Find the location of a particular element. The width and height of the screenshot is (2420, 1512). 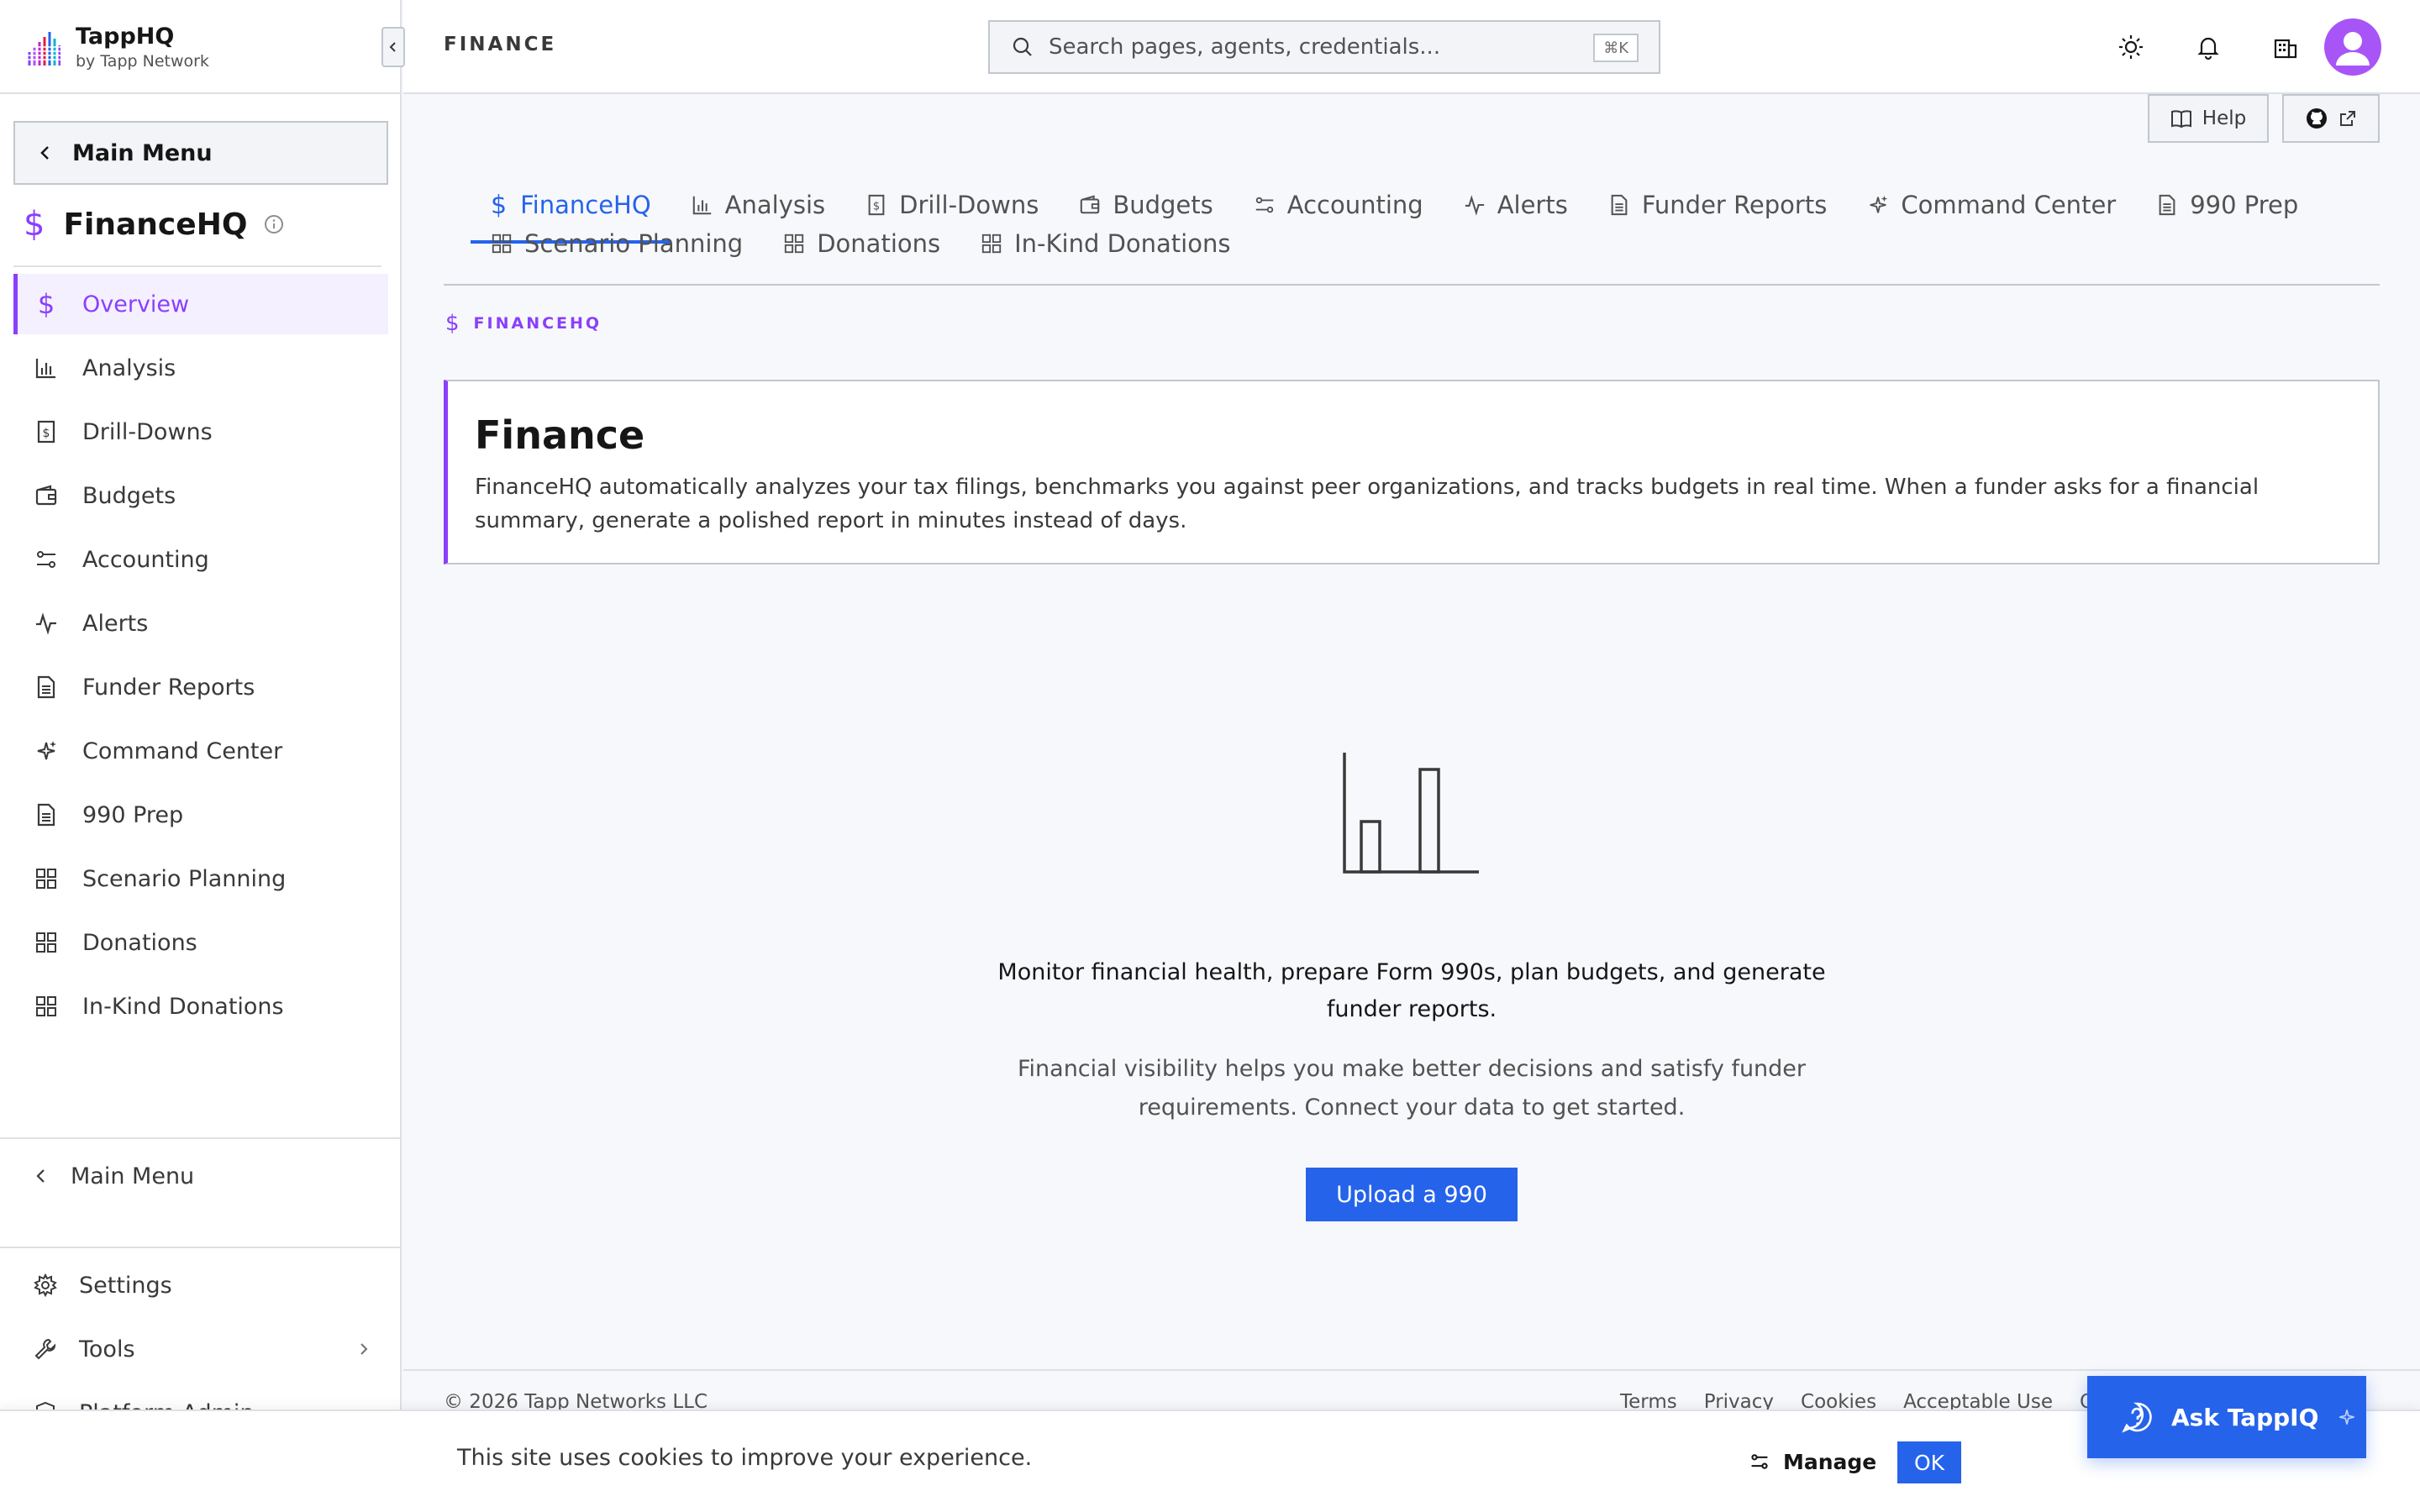

help-button: Help is located at coordinates (2208, 118).